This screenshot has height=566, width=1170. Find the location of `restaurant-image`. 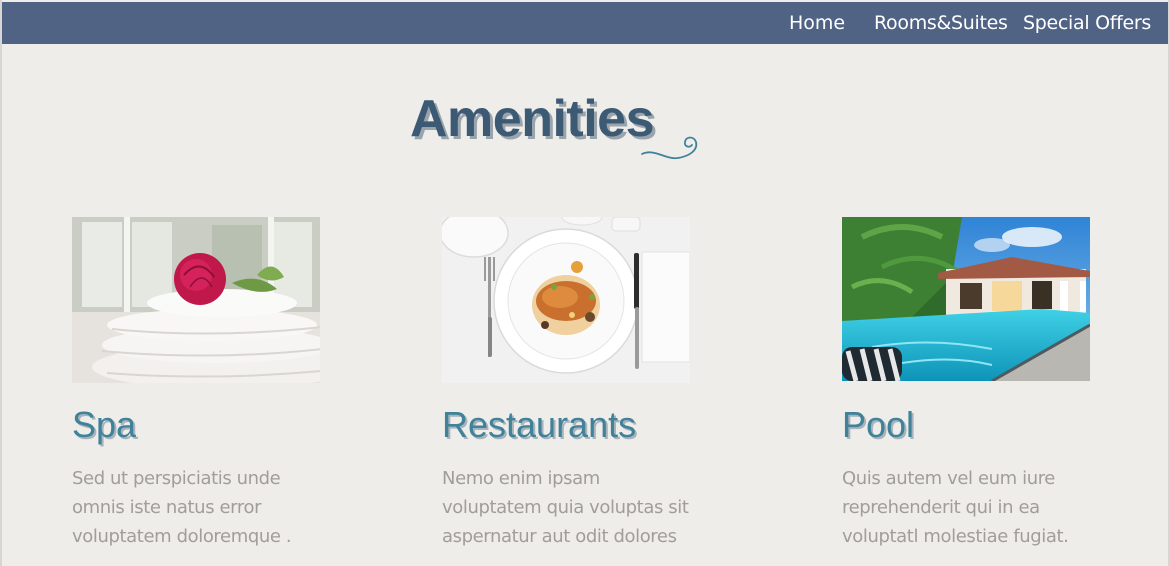

restaurant-image is located at coordinates (566, 300).